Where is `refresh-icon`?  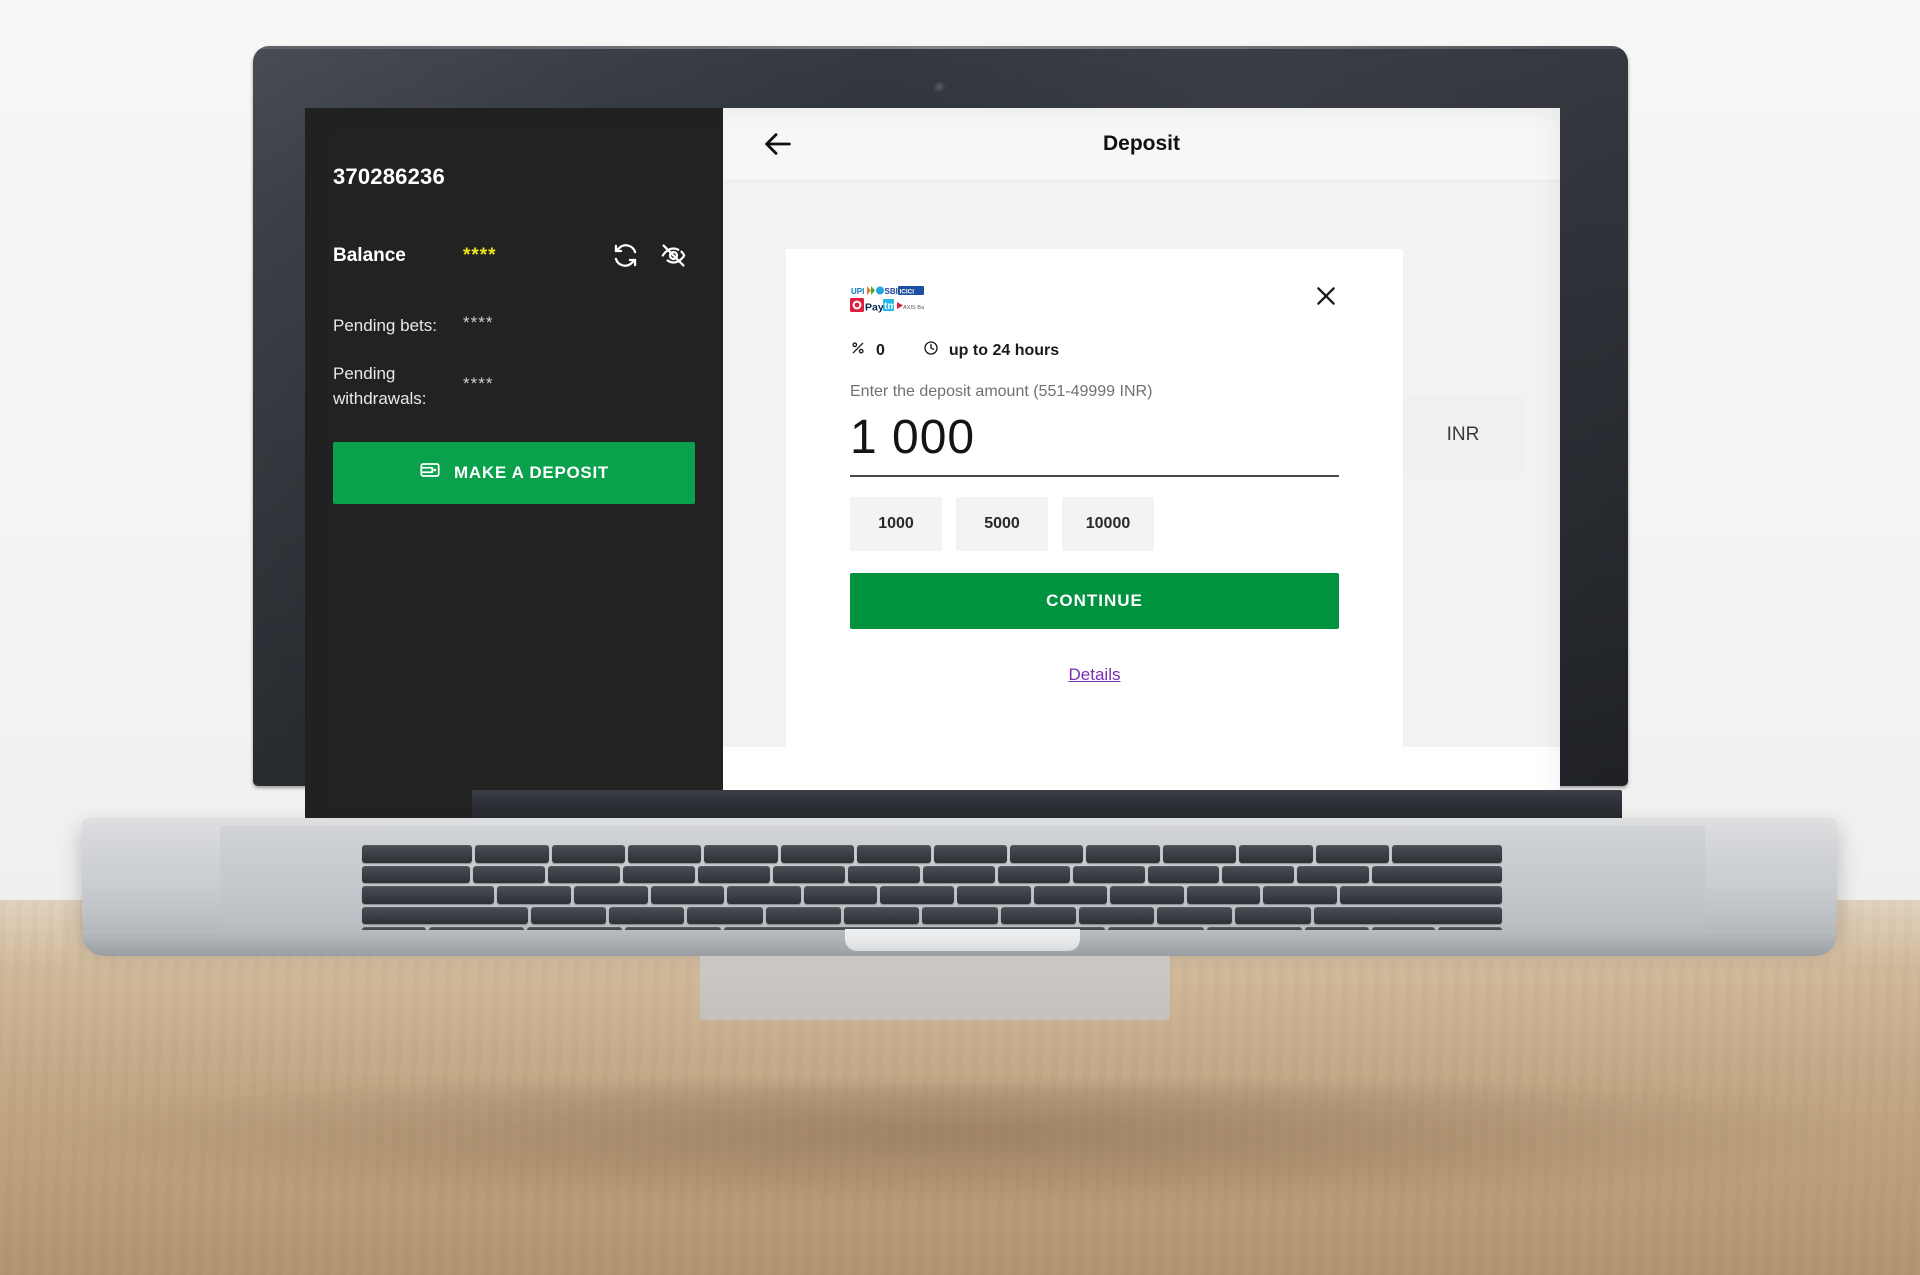 refresh-icon is located at coordinates (625, 255).